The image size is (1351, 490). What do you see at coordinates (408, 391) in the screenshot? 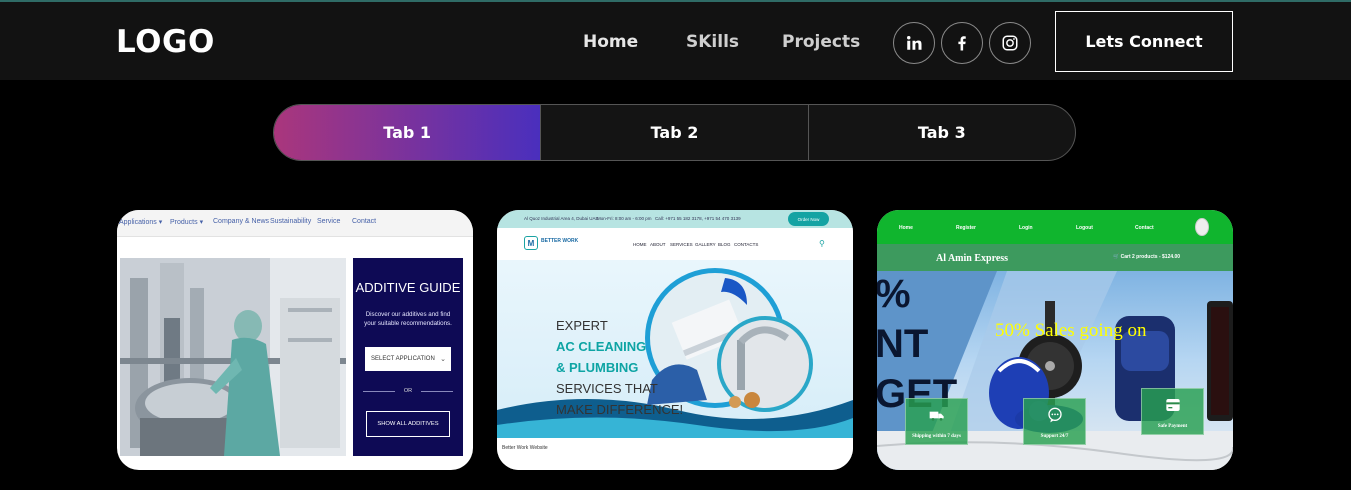
I see `or-divider: OR` at bounding box center [408, 391].